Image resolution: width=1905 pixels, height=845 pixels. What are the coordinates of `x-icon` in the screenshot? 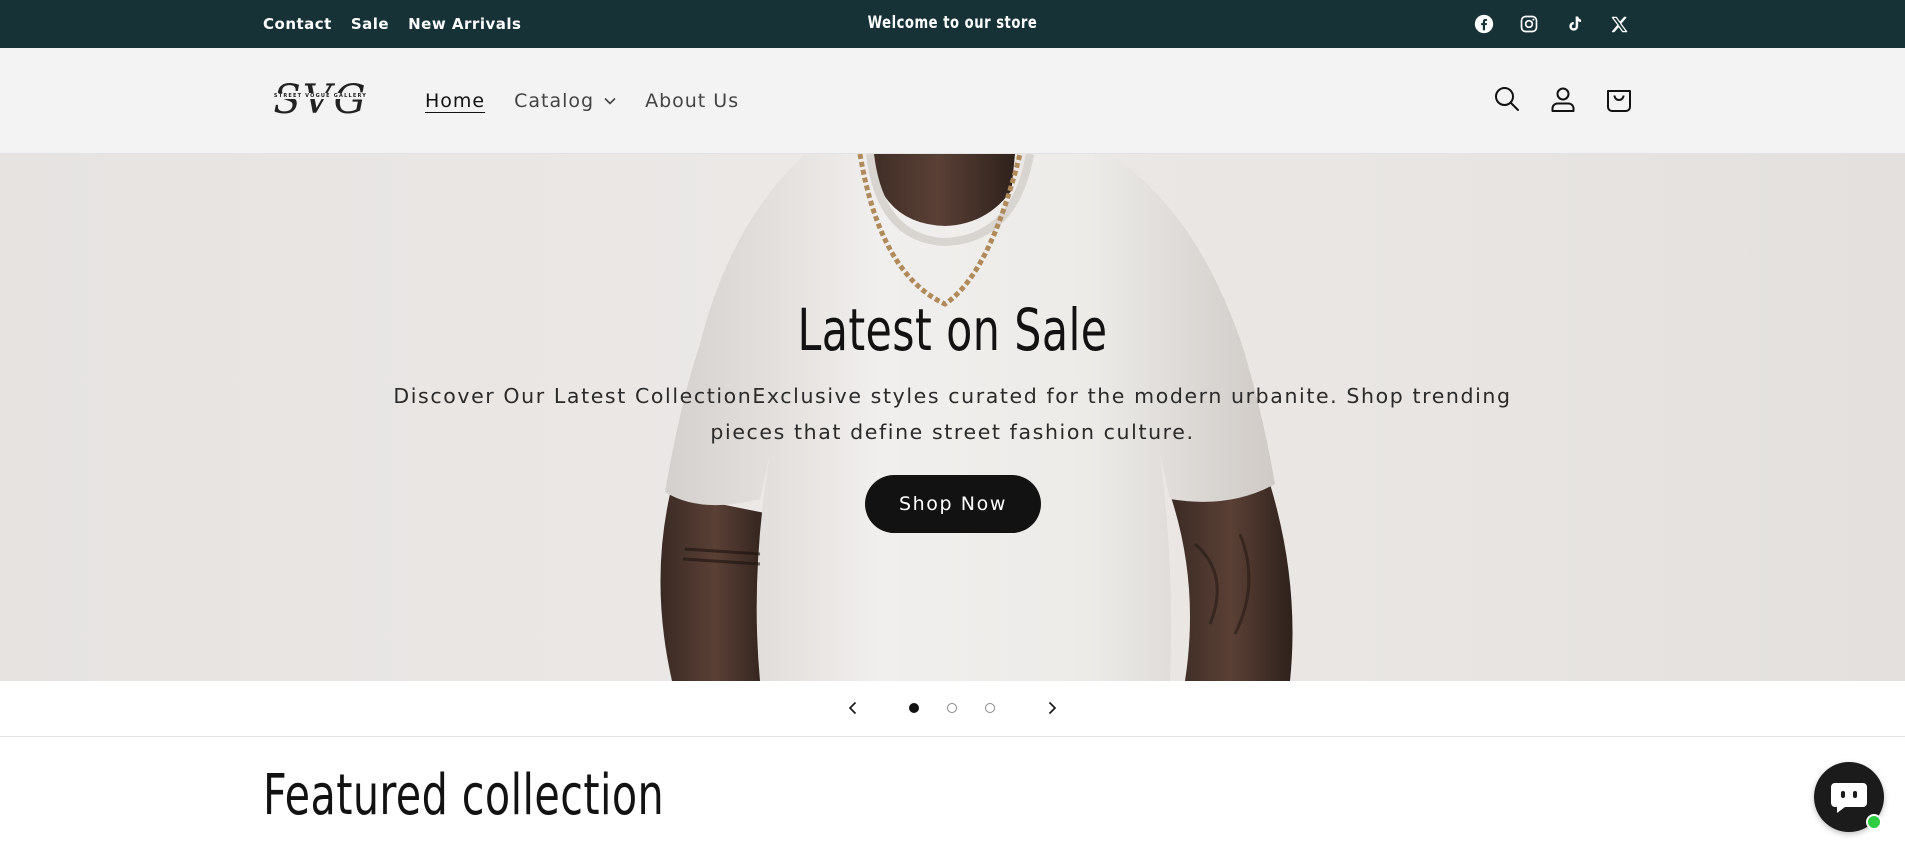 It's located at (1619, 24).